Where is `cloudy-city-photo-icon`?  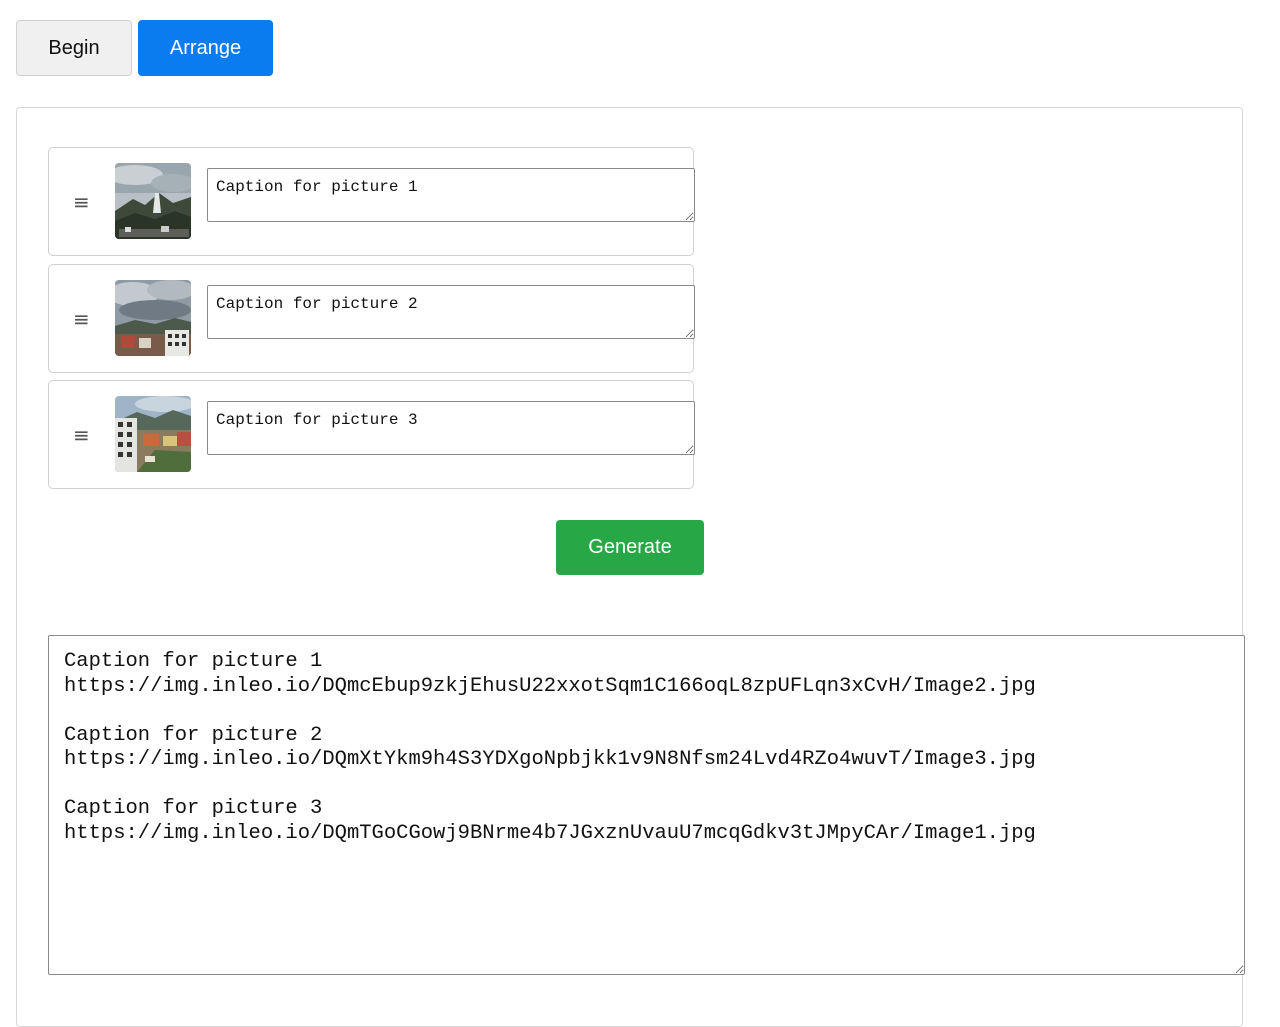 cloudy-city-photo-icon is located at coordinates (153, 318).